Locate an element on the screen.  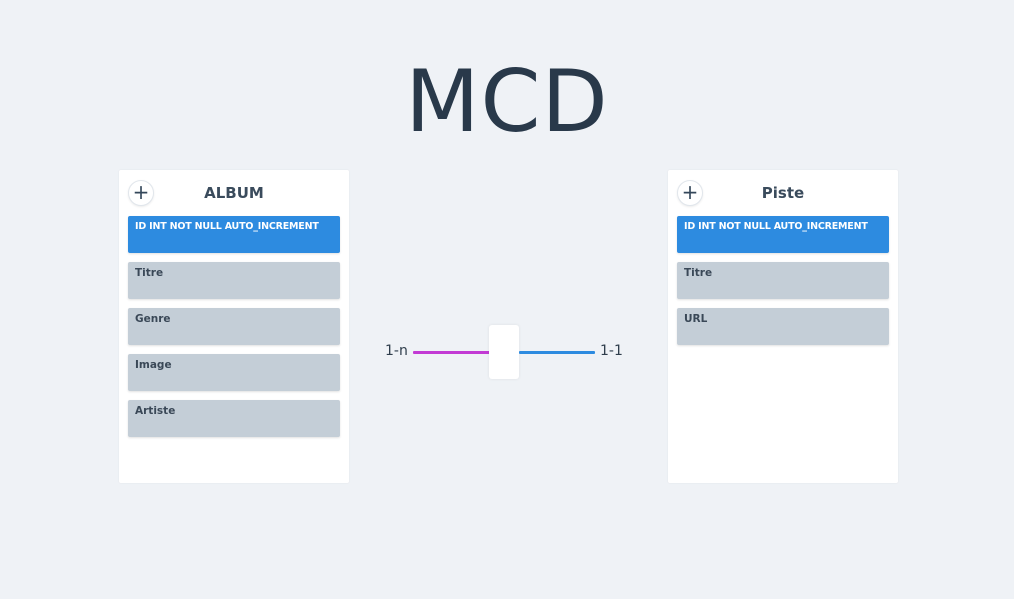
right-cardinality: 1-1 is located at coordinates (611, 351).